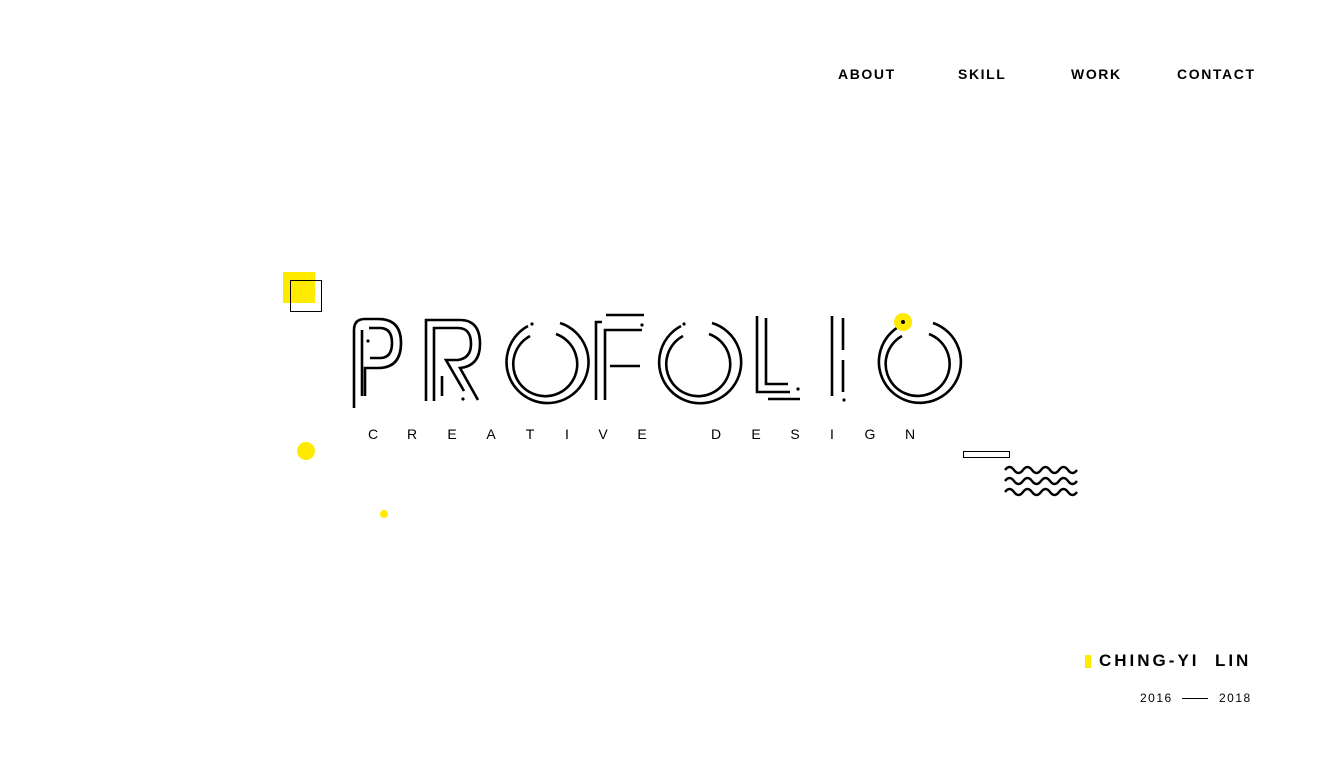 This screenshot has width=1335, height=768. I want to click on subtitle-letter: S, so click(795, 434).